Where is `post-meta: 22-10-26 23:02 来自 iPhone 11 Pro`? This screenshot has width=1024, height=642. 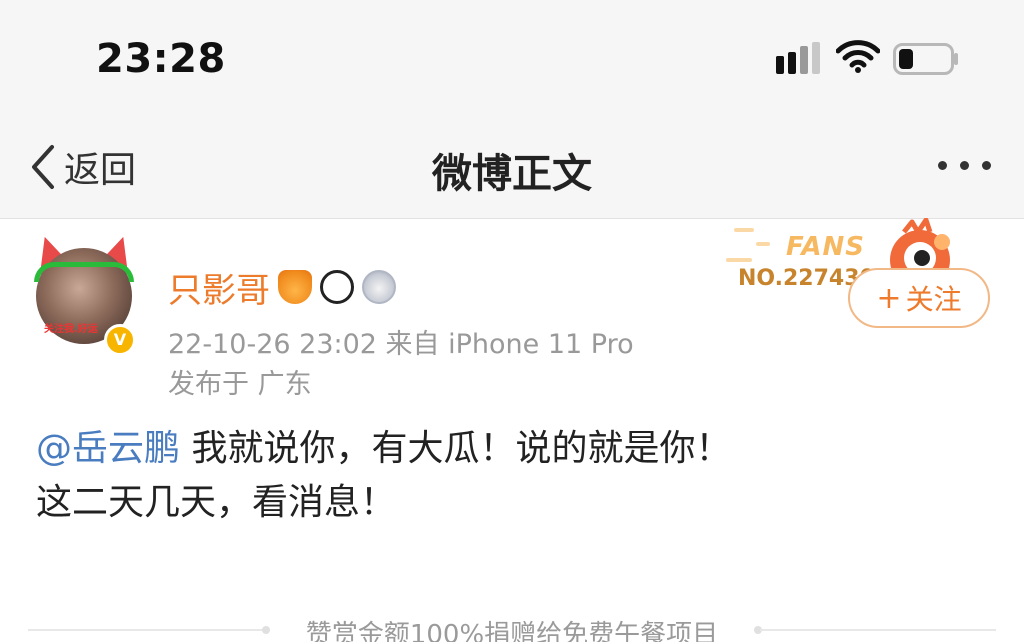
post-meta: 22-10-26 23:02 来自 iPhone 11 Pro is located at coordinates (401, 344).